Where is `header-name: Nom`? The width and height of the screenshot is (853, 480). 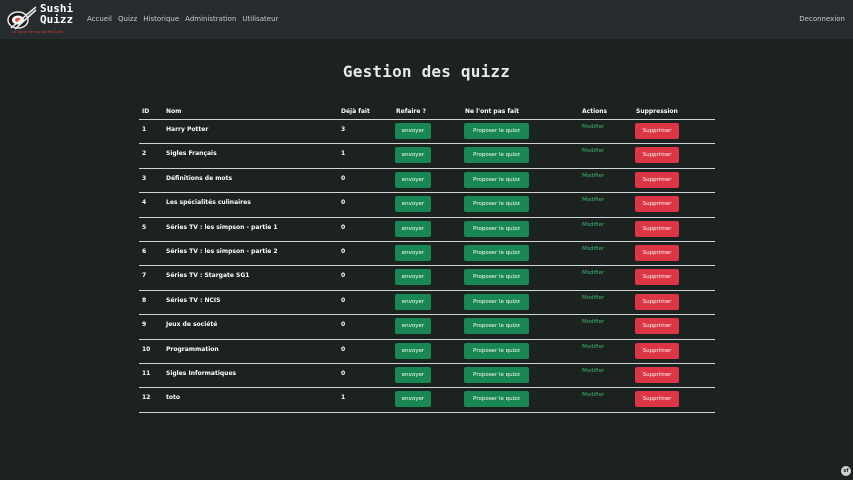 header-name: Nom is located at coordinates (174, 111).